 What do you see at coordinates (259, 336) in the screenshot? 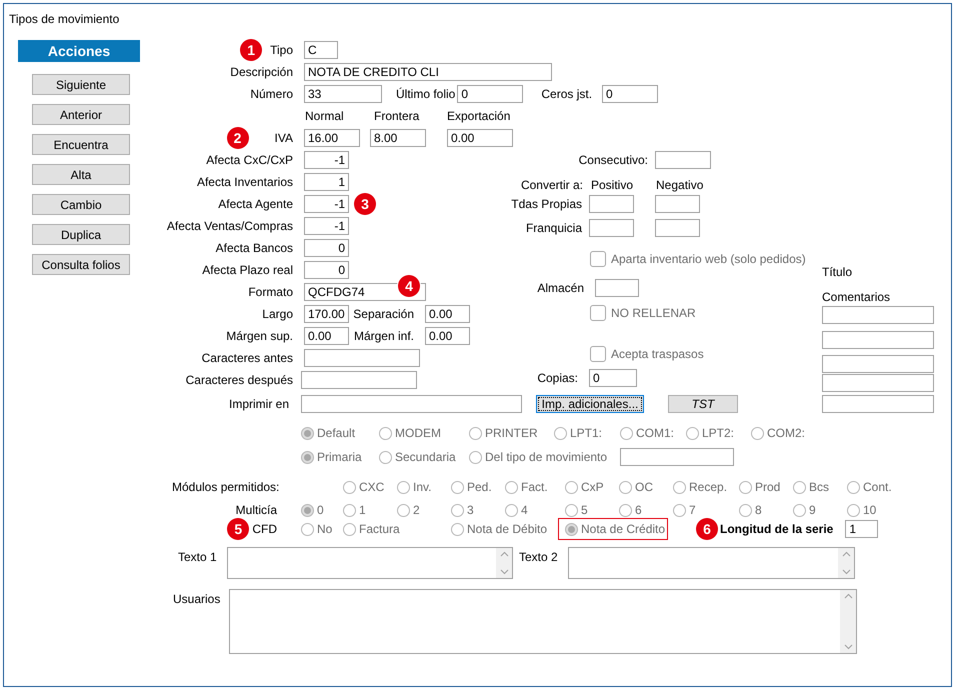
I see `field-label: Márgen sup.` at bounding box center [259, 336].